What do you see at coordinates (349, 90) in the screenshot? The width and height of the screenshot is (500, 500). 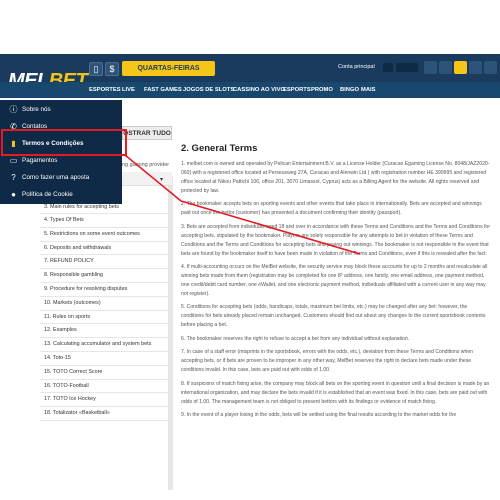 I see `nav-item-bingo: BINGO` at bounding box center [349, 90].